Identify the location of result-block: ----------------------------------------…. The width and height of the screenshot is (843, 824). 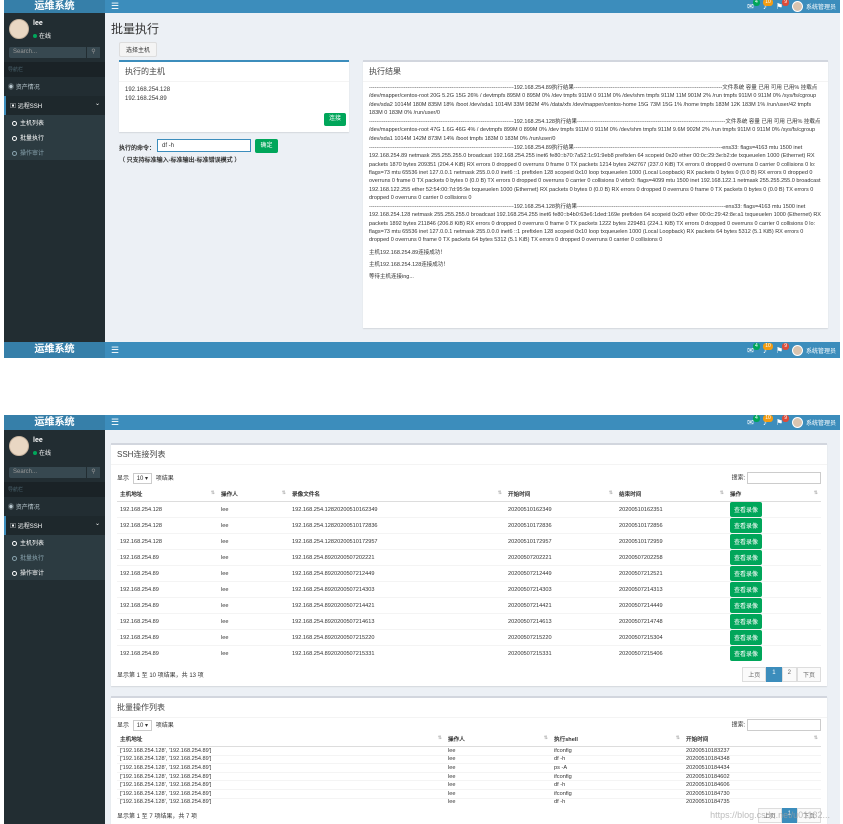
(593, 100).